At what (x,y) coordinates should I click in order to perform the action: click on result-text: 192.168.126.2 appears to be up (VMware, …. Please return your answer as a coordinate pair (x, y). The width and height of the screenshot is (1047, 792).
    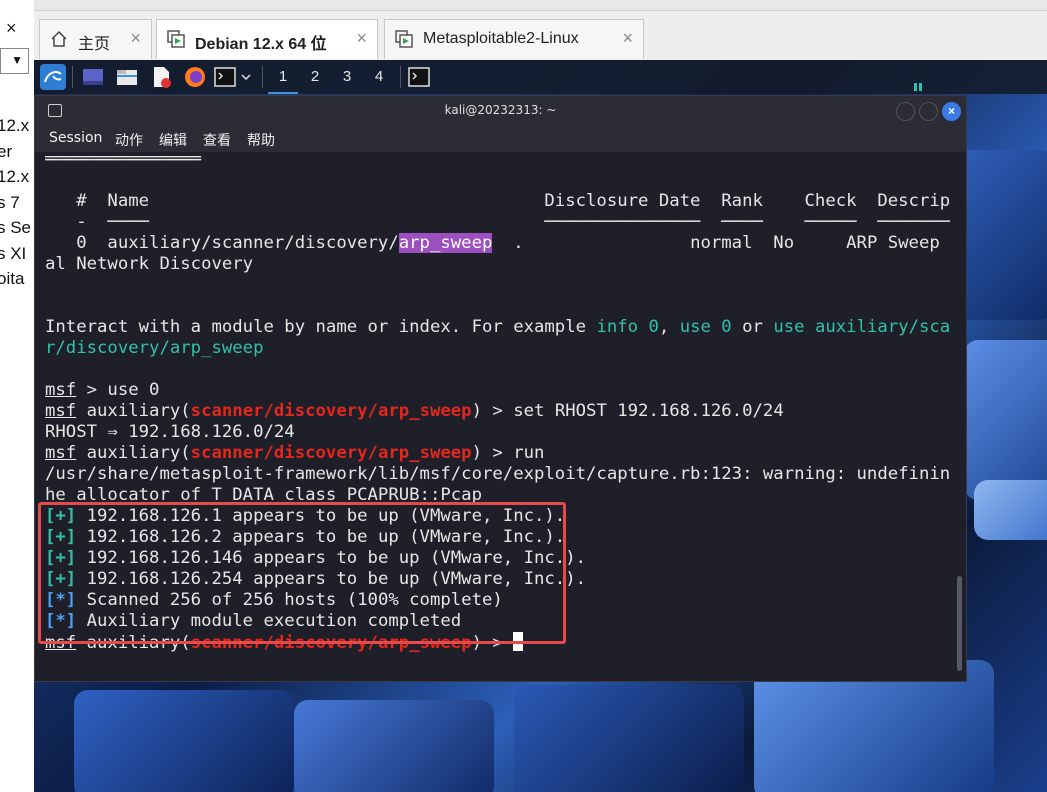
    Looking at the image, I should click on (321, 537).